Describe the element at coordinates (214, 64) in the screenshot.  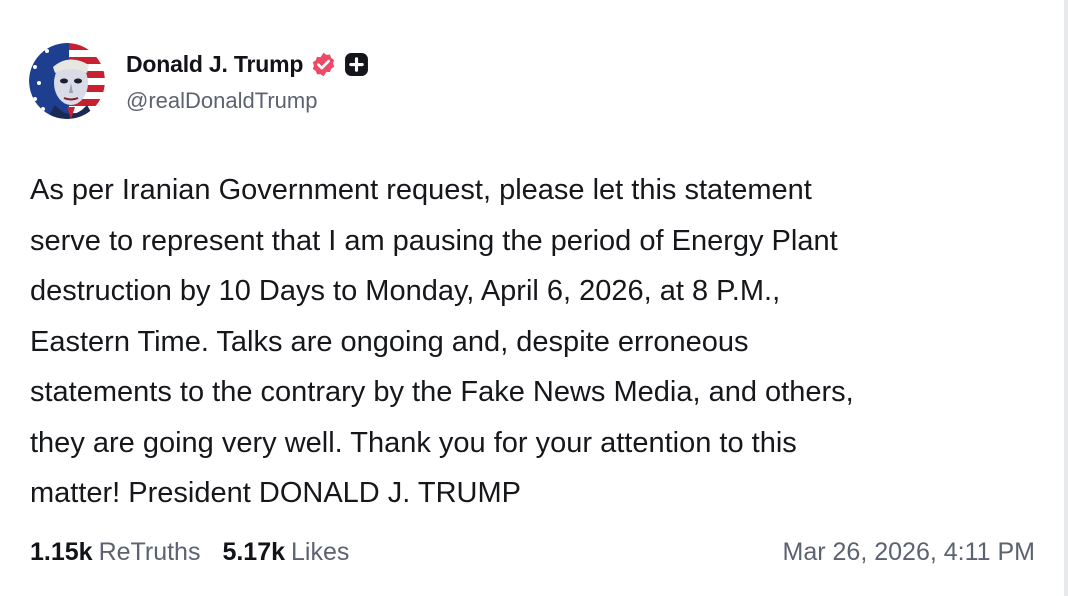
I see `author-display-name: Donald J. Trump` at that location.